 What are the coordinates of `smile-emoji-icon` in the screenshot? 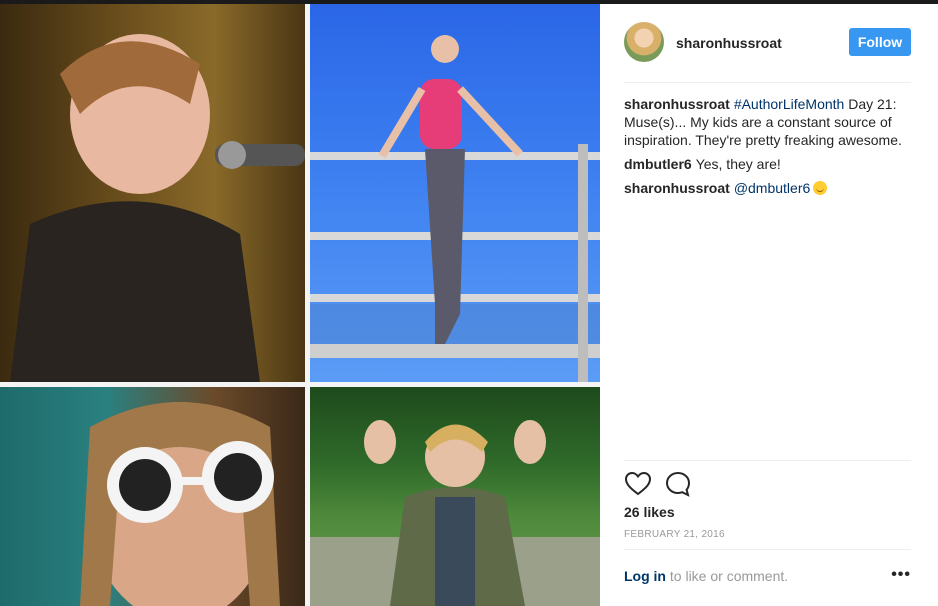 It's located at (820, 188).